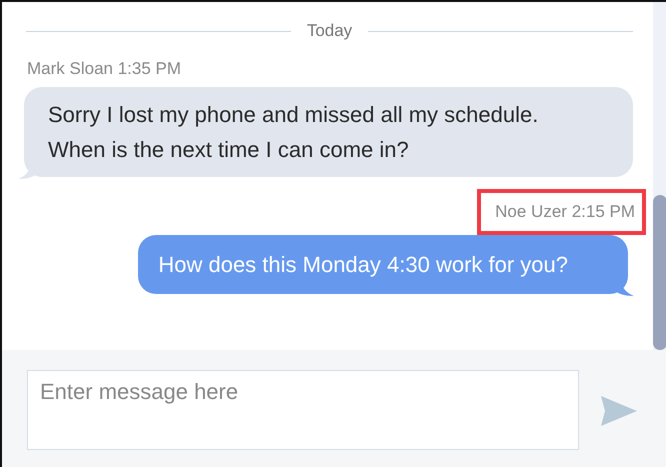  Describe the element at coordinates (104, 69) in the screenshot. I see `message-meta: Mark Sloan 1:35 PM` at that location.